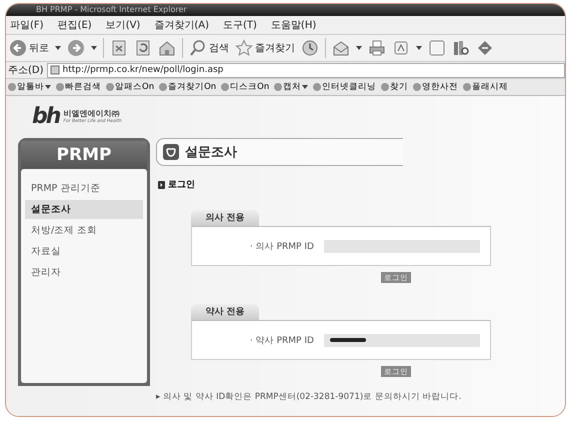 The width and height of the screenshot is (568, 421). What do you see at coordinates (26, 70) in the screenshot?
I see `address-label: 주소(D)` at bounding box center [26, 70].